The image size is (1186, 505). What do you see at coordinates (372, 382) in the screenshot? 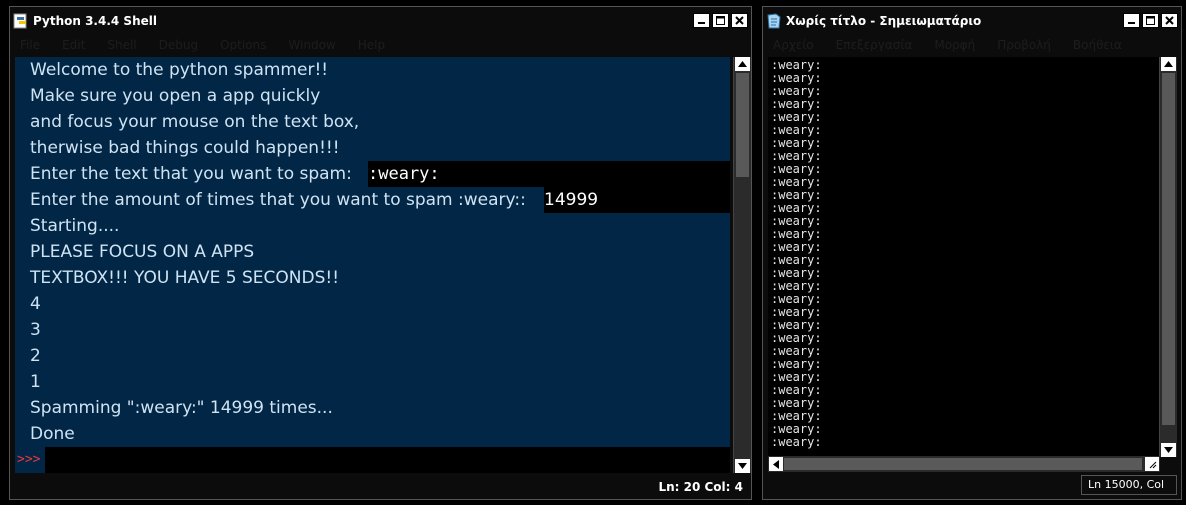
I see `shell-line: 1` at bounding box center [372, 382].